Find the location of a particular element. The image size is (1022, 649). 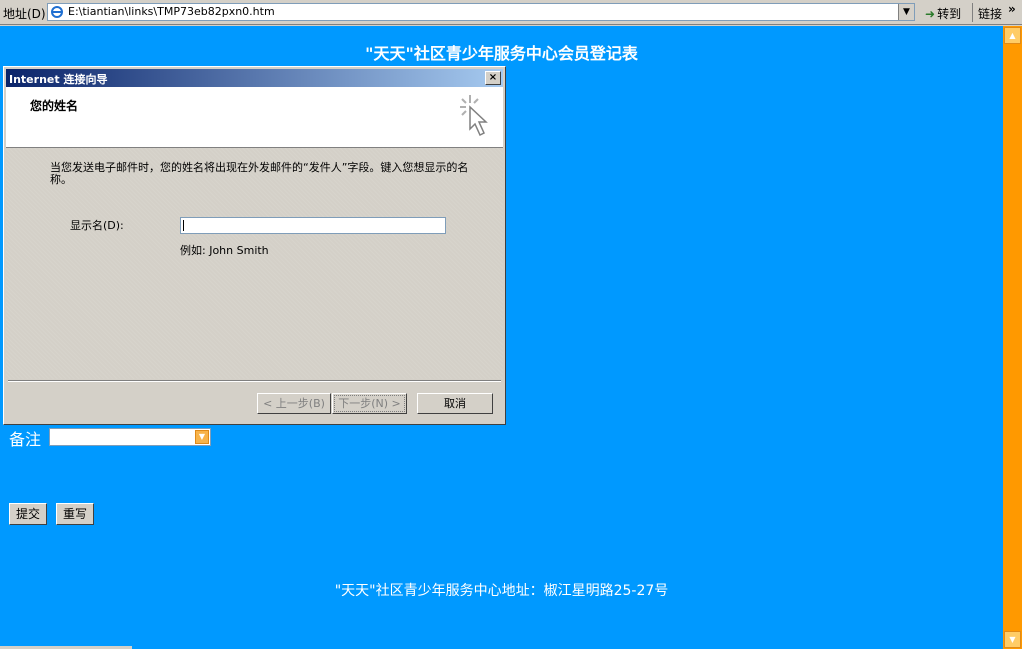

go-label: 转到 is located at coordinates (949, 14).